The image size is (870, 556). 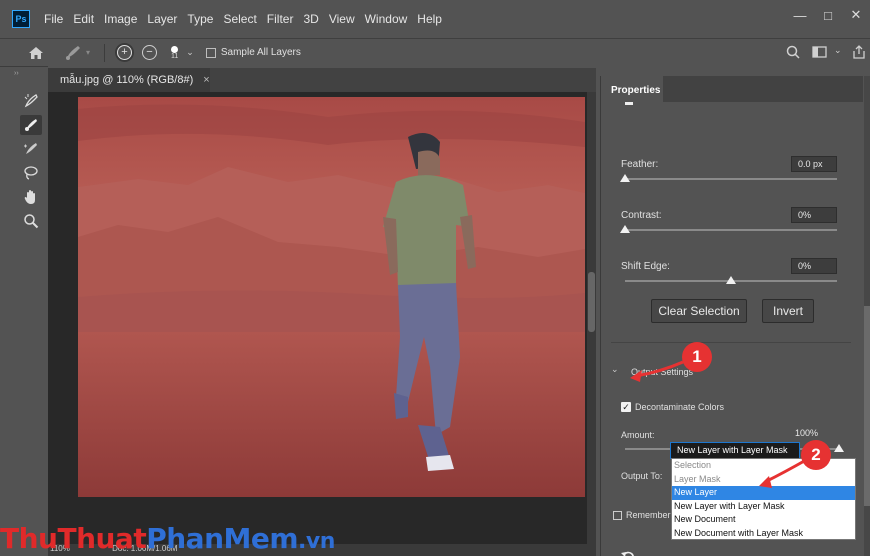 What do you see at coordinates (697, 357) in the screenshot?
I see `annotation-badge-1: 1` at bounding box center [697, 357].